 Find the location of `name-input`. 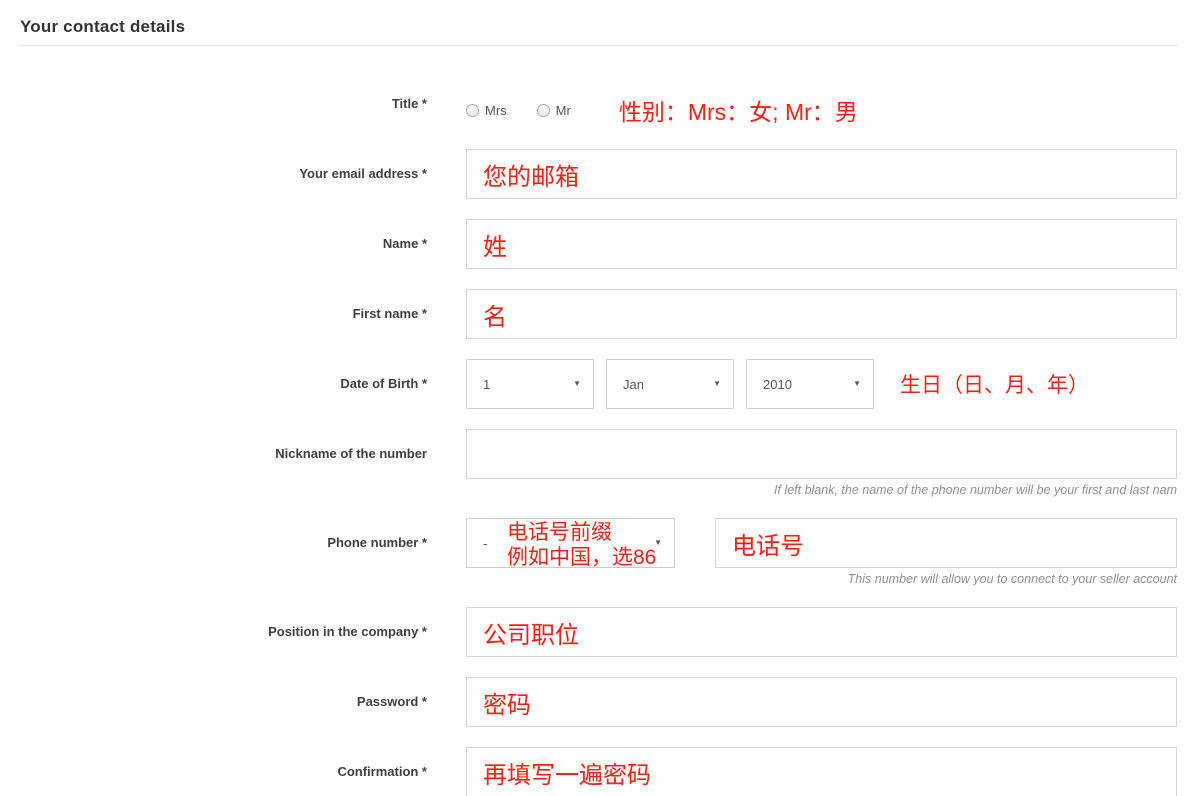

name-input is located at coordinates (821, 244).